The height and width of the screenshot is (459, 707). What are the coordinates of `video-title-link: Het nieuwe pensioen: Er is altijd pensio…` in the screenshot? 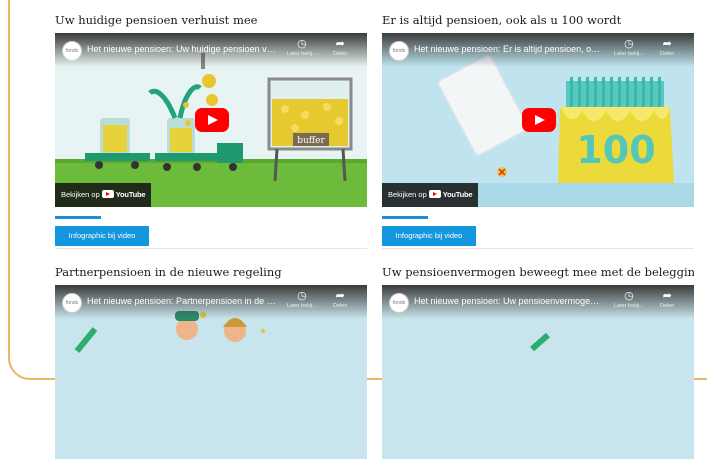 It's located at (509, 49).